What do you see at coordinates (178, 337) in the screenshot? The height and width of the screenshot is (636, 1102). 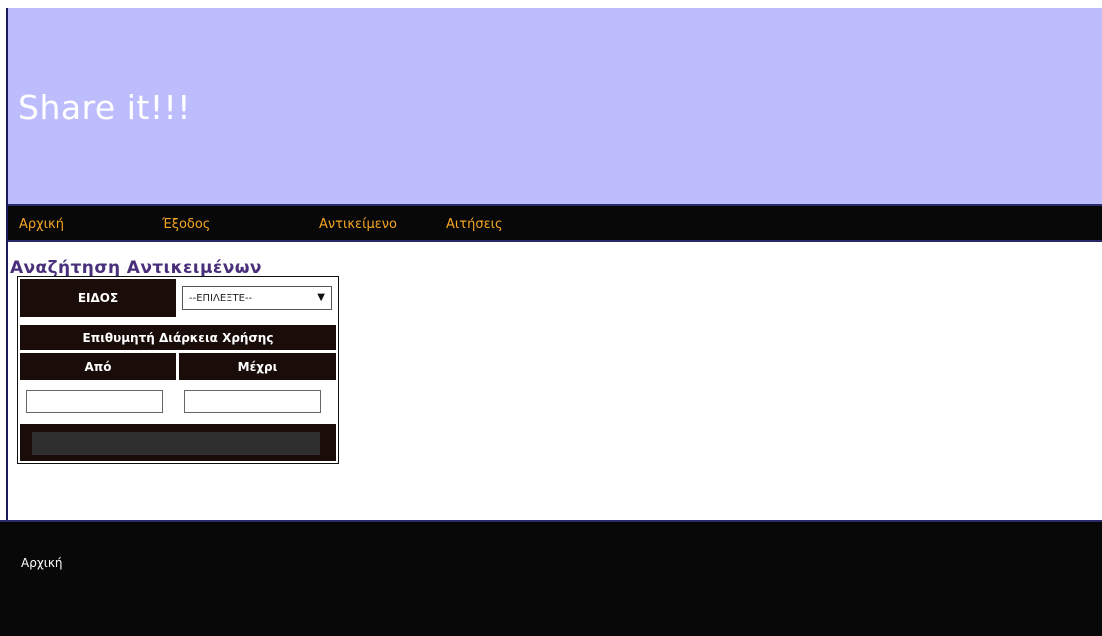 I see `duration-label: Επιθυμητή Διάρκεια Χρήσης` at bounding box center [178, 337].